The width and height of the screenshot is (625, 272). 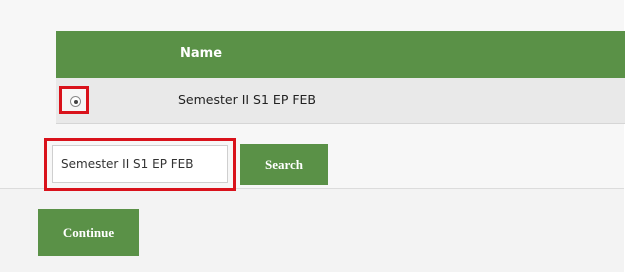 I want to click on search-button: Search, so click(x=284, y=164).